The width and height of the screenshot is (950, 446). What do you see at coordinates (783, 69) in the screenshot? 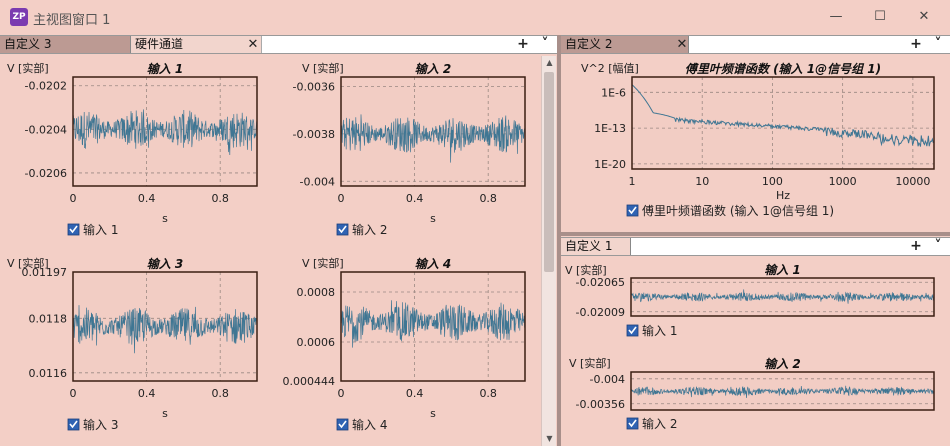
I see `chart-title: 傅里叶频谱函数 (输入 1@信号组 1)` at bounding box center [783, 69].